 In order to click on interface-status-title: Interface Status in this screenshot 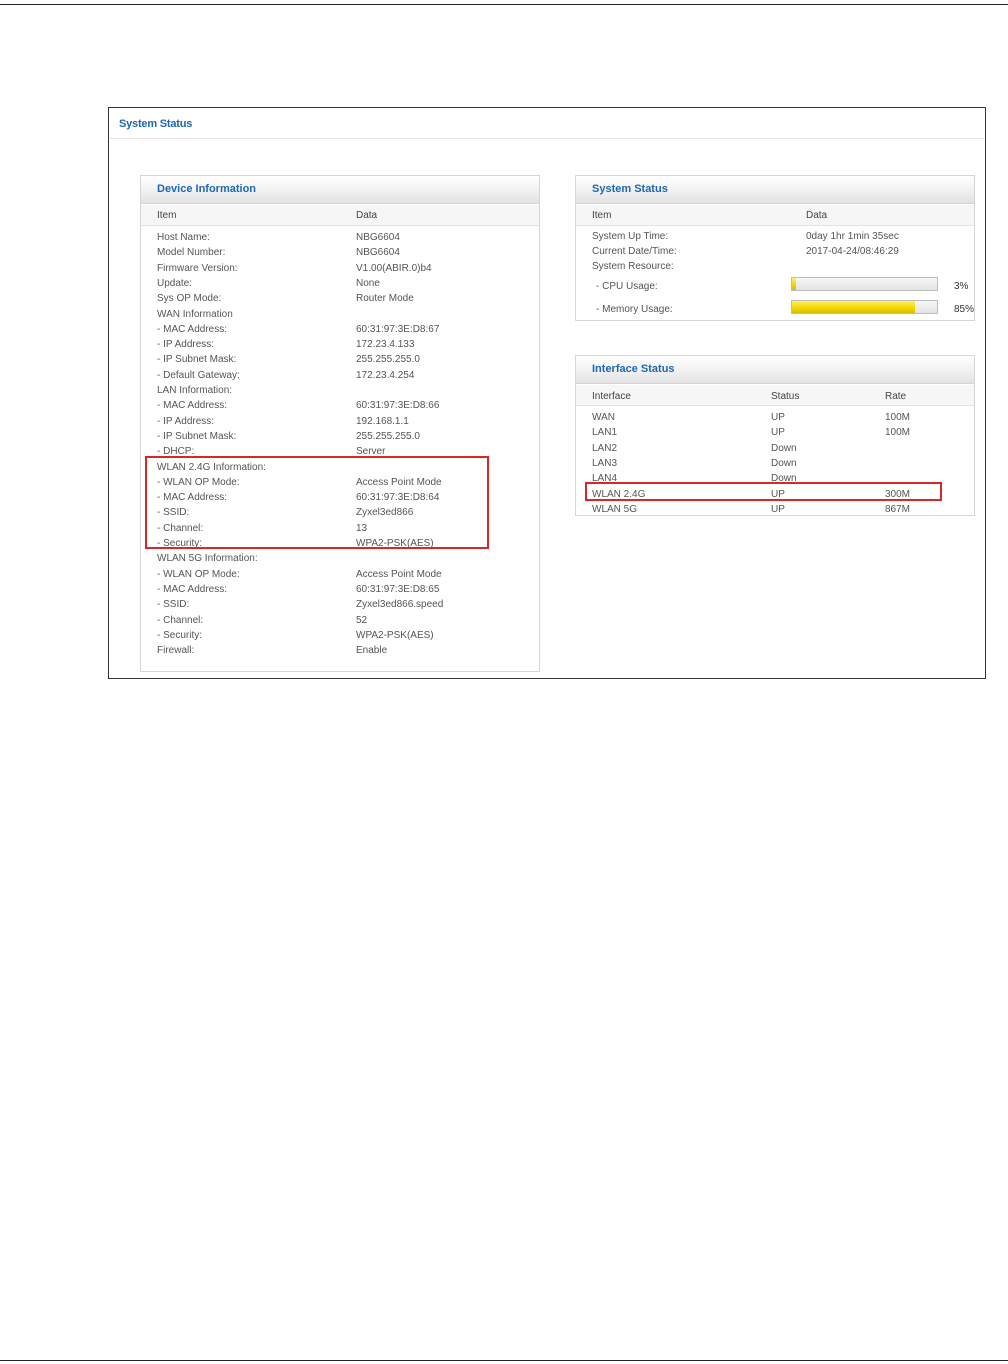, I will do `click(775, 370)`.